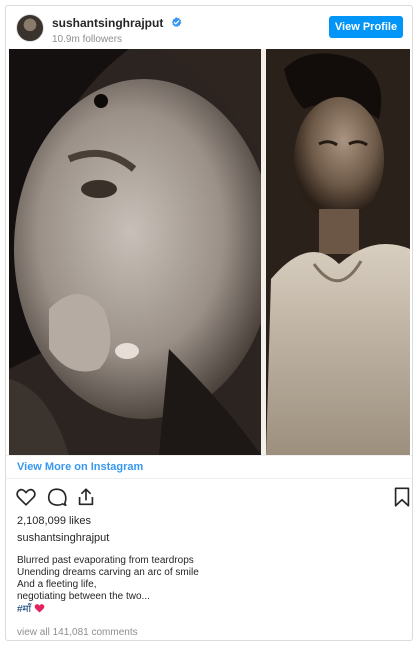  I want to click on like-count: 2,108,099 likes, so click(54, 521).